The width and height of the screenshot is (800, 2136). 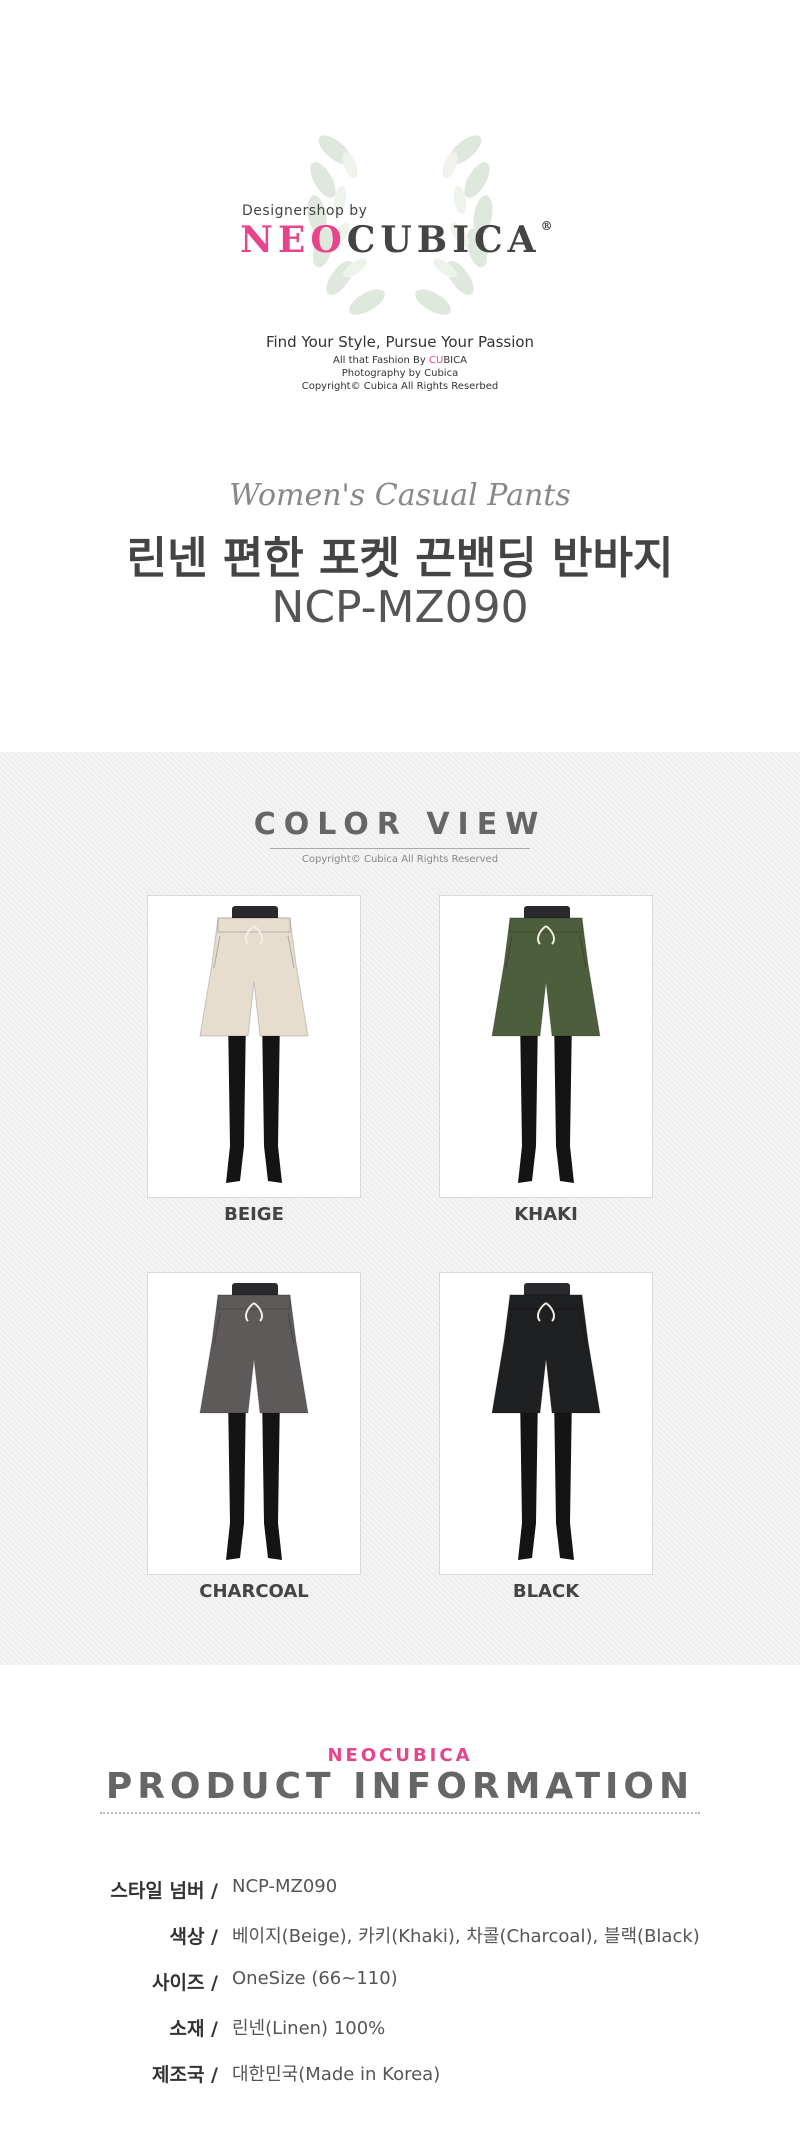 What do you see at coordinates (546, 1354) in the screenshot?
I see `shorts-black` at bounding box center [546, 1354].